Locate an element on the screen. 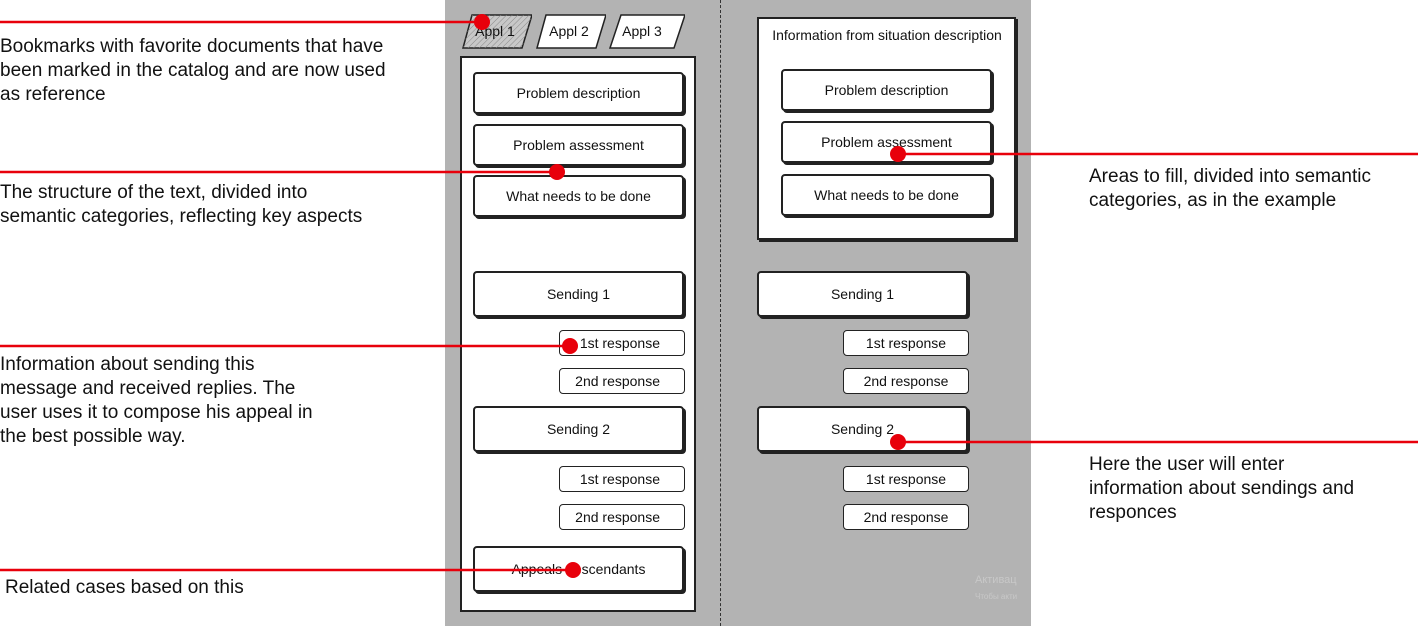 This screenshot has width=1418, height=626. pointer-dot-sending is located at coordinates (570, 346).